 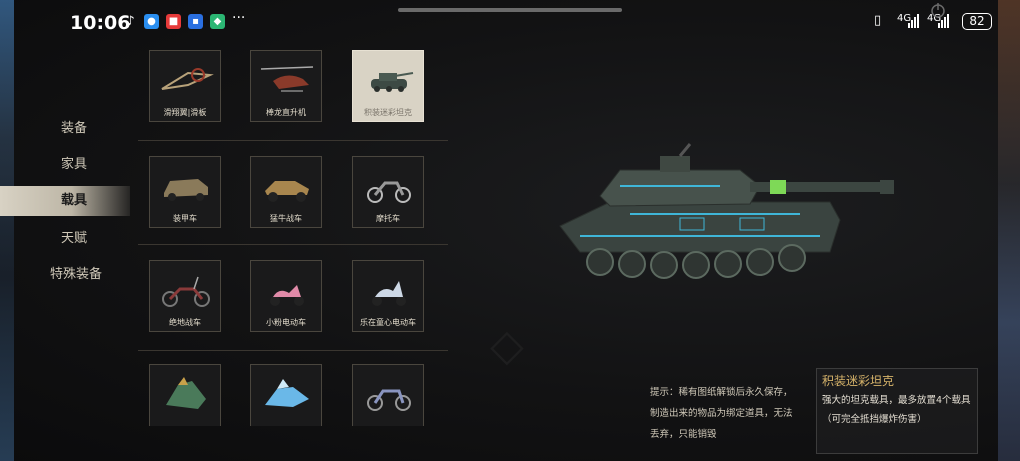 I want to click on dragon-bike-icon, so click(x=186, y=393).